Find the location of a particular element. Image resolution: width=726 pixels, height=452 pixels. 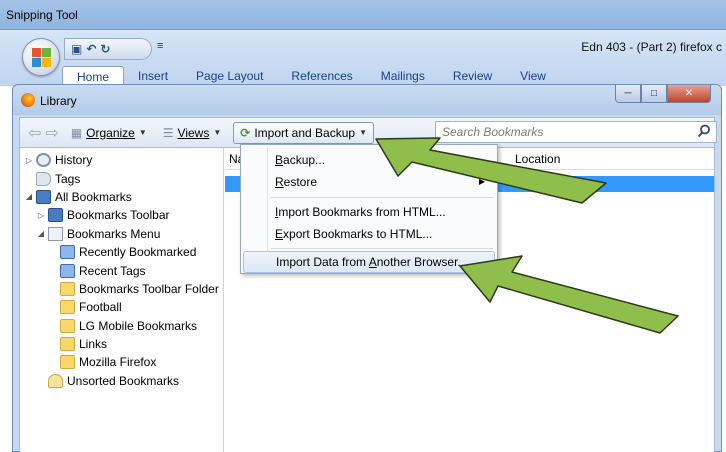

clock-icon is located at coordinates (43, 160).